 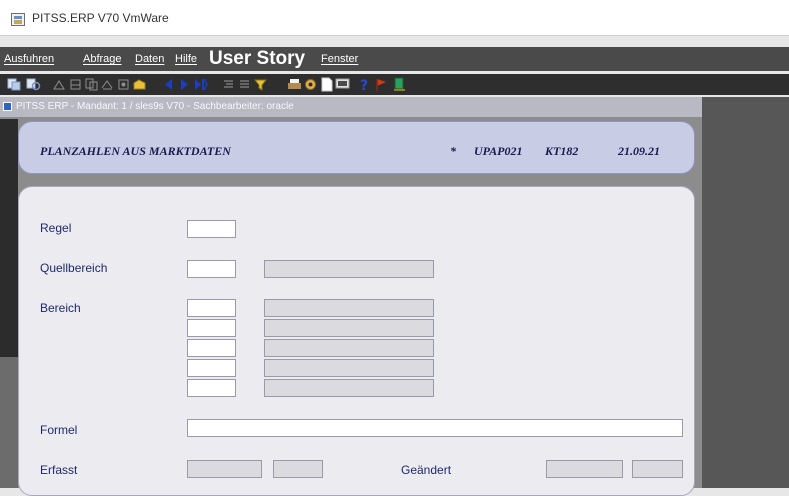 What do you see at coordinates (435, 428) in the screenshot?
I see `formel-field` at bounding box center [435, 428].